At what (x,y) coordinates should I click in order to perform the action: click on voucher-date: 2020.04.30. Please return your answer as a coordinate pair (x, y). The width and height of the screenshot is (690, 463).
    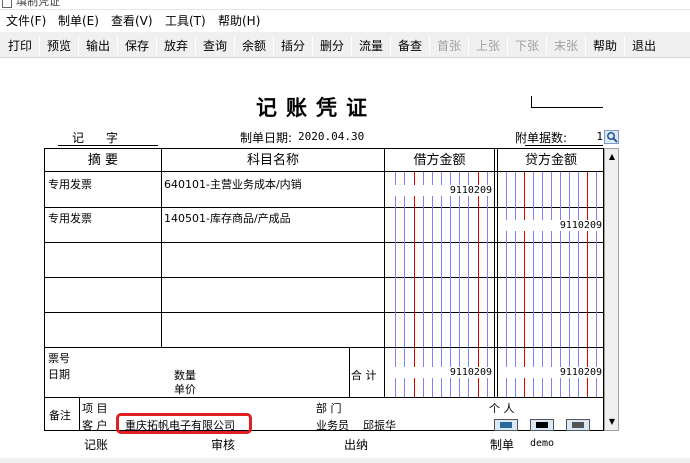
    Looking at the image, I should click on (331, 136).